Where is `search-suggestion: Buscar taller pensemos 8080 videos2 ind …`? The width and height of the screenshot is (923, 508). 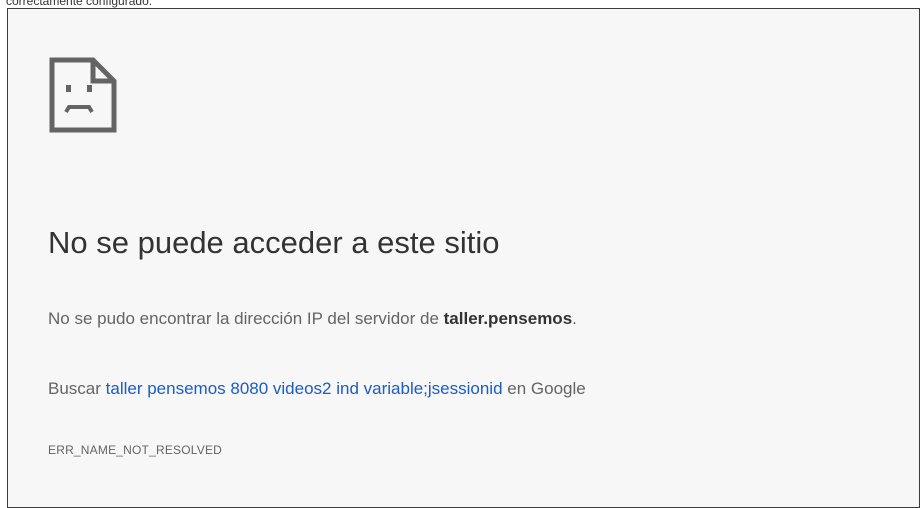
search-suggestion: Buscar taller pensemos 8080 videos2 ind … is located at coordinates (317, 389).